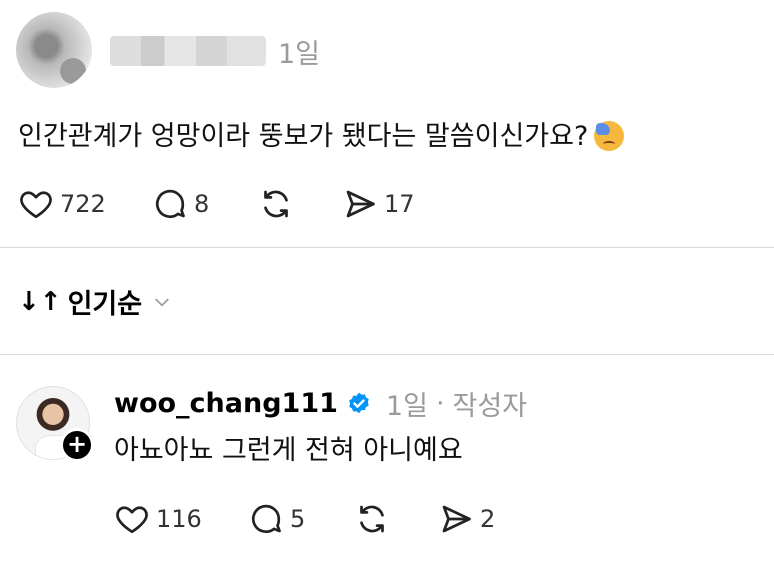 Image resolution: width=774 pixels, height=572 pixels. Describe the element at coordinates (162, 302) in the screenshot. I see `chevron-down-icon` at that location.